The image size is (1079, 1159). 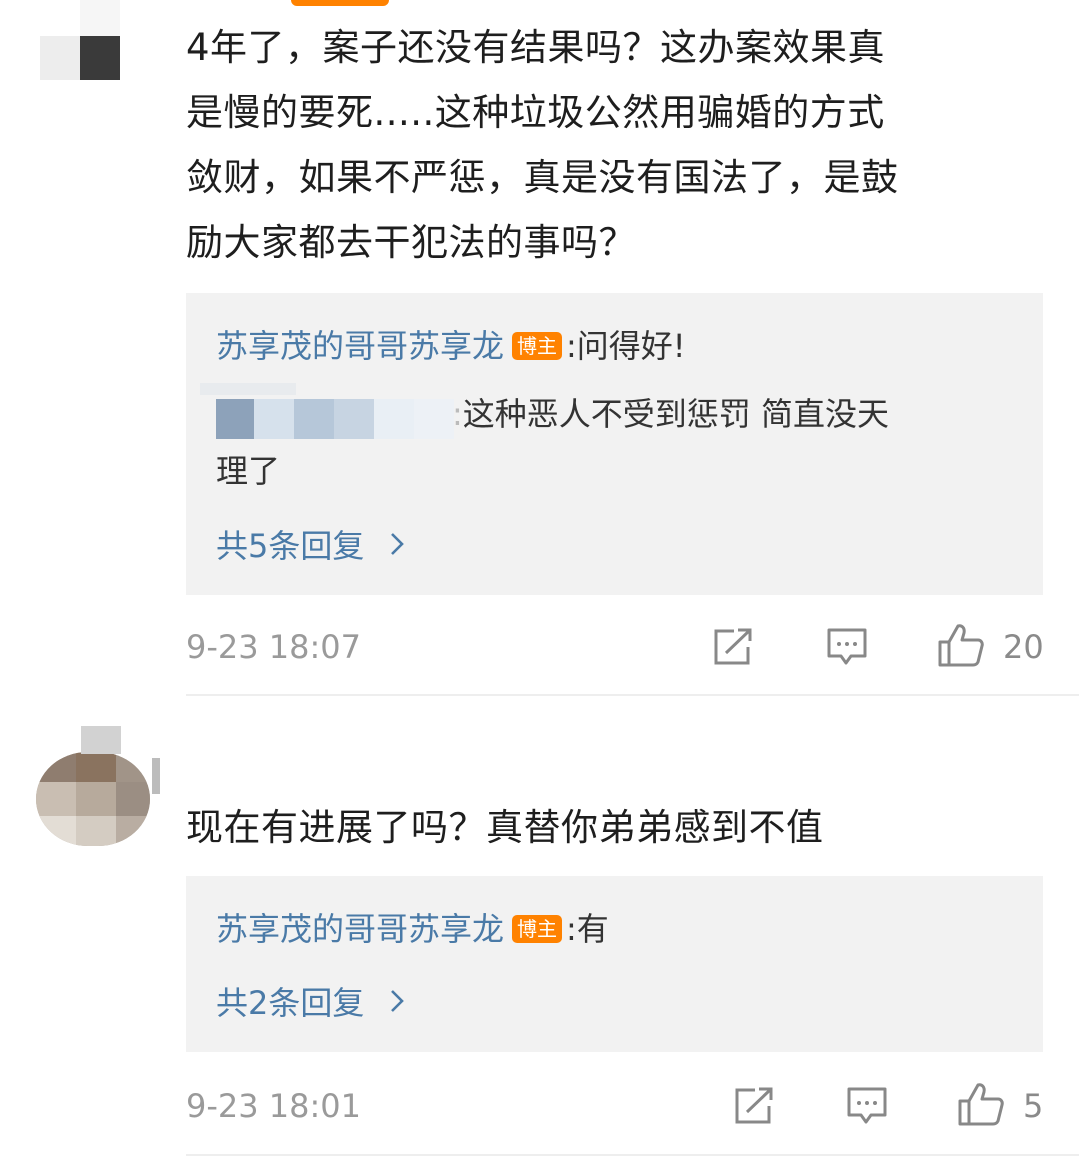 I want to click on reply-item: 苏享茂的哥哥苏享龙 博主:有, so click(x=412, y=929).